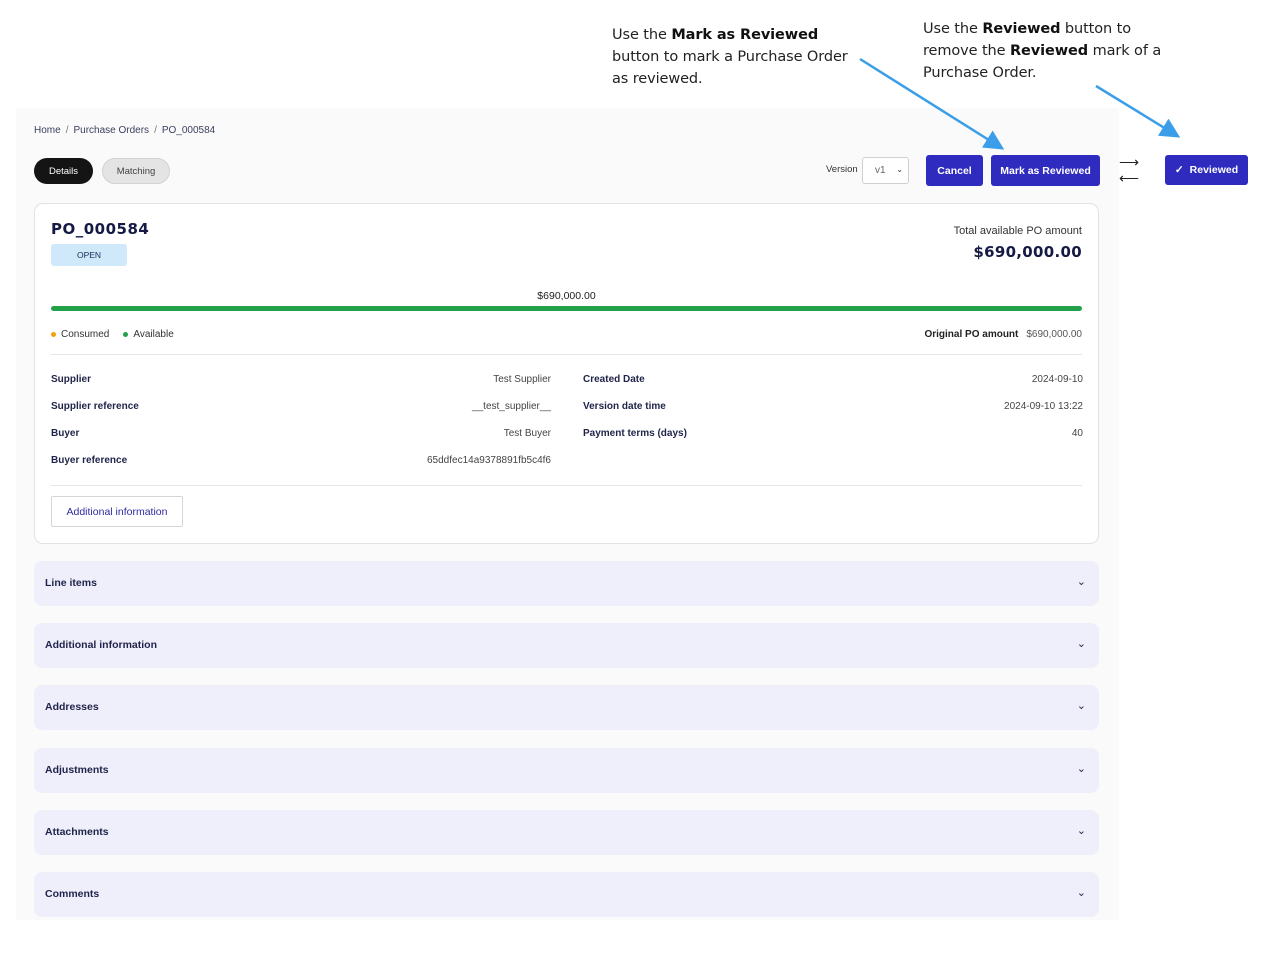 The width and height of the screenshot is (1267, 954). I want to click on original-po-value: $690,000.00, so click(1054, 334).